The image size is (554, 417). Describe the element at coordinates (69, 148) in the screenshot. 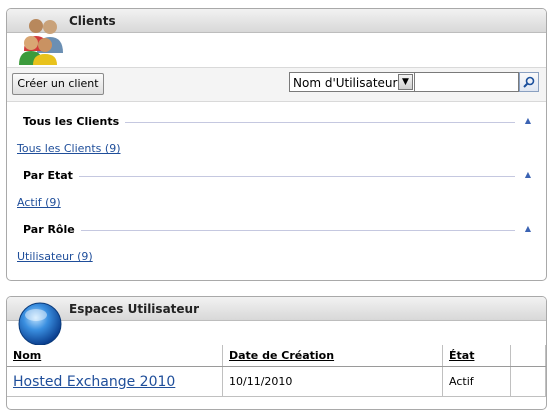

I see `all-clients-link: Tous les Clients (9)` at that location.